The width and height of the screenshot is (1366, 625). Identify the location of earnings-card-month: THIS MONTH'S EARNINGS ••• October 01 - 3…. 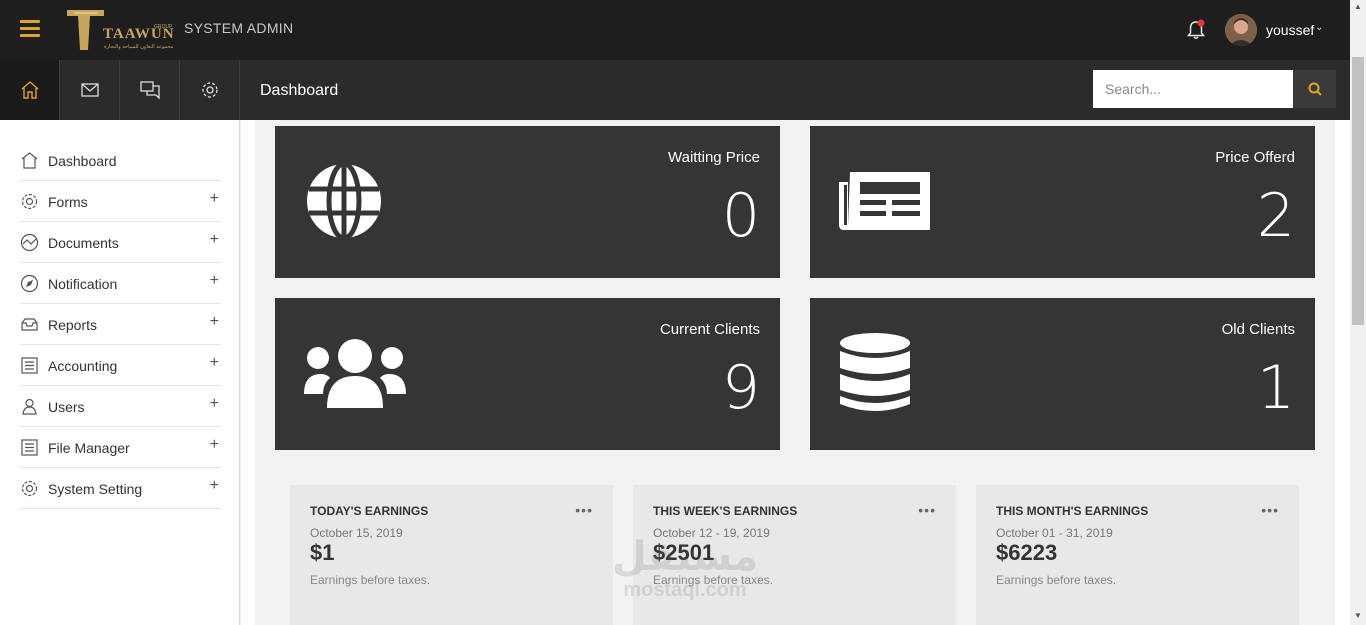
(1137, 555).